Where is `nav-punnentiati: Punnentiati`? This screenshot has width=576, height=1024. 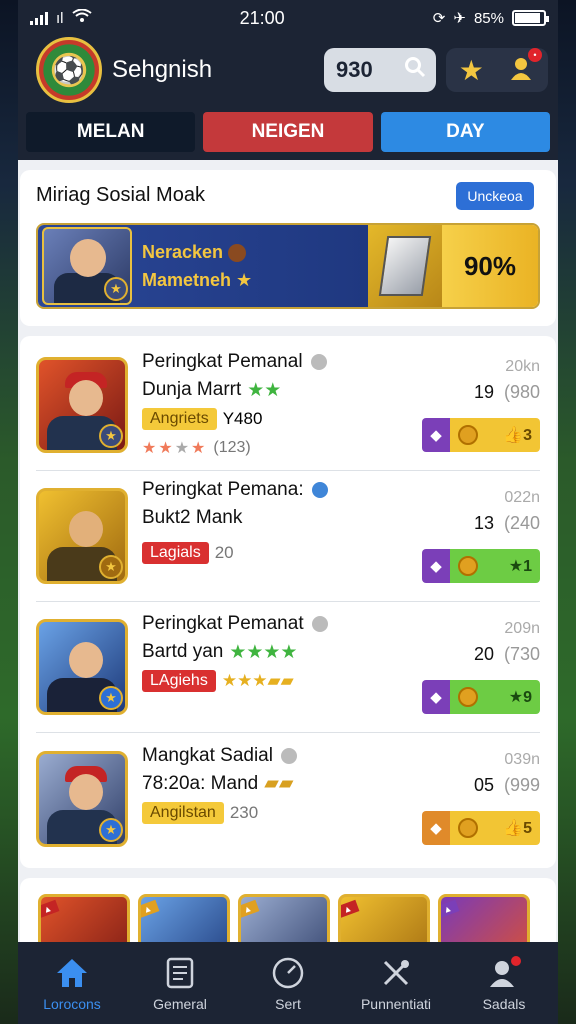
nav-punnentiati: Punnentiati is located at coordinates (396, 984).